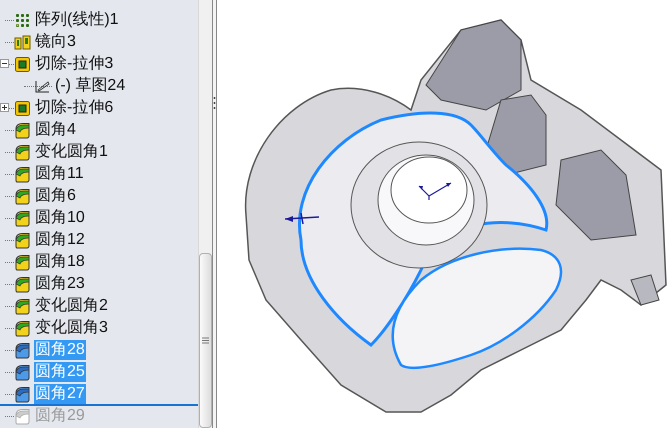 The height and width of the screenshot is (428, 668). I want to click on feature-tree-item: 圆角11, so click(59, 174).